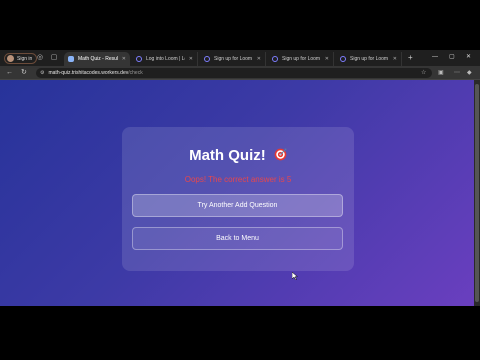  I want to click on tab-loom-login: Log into Loom | Loom ✕, so click(165, 59).